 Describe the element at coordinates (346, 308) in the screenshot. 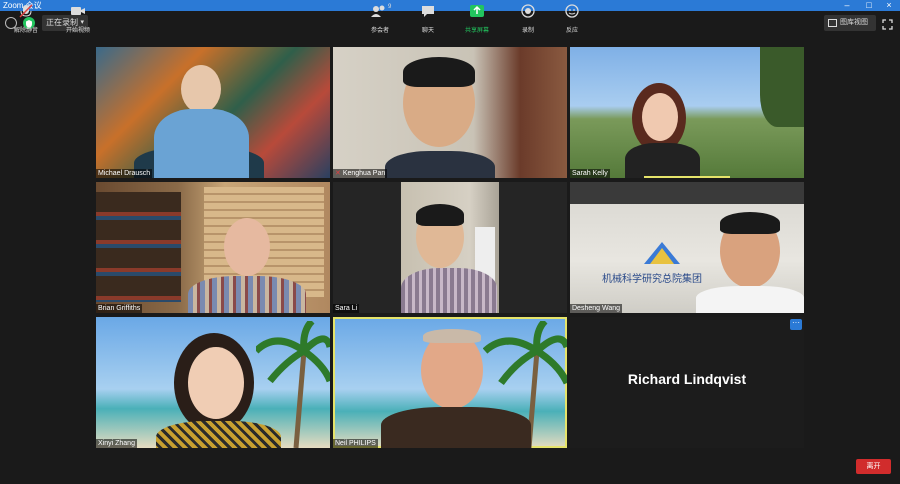

I see `participant-name: Sara Li` at that location.